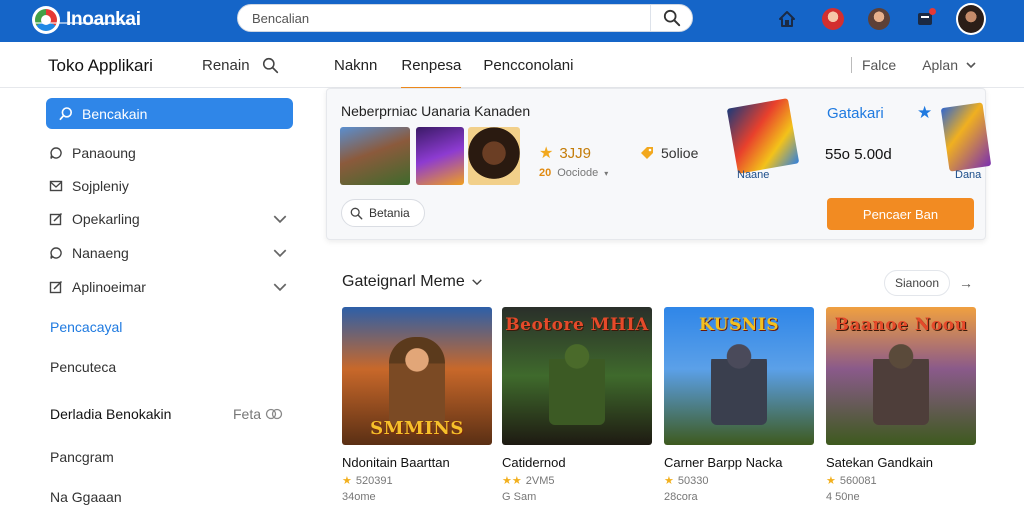  What do you see at coordinates (168, 153) in the screenshot?
I see `sidebar-item-1: Panaoung` at bounding box center [168, 153].